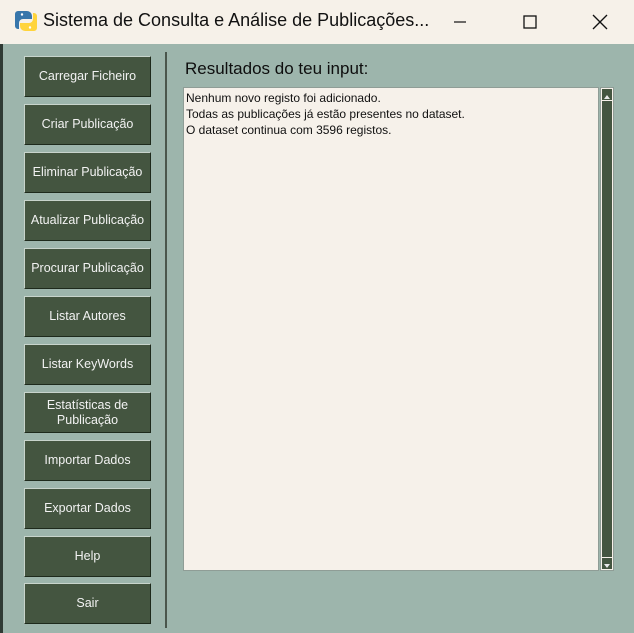  I want to click on search-publication-button: Procurar Publicação, so click(87, 268).